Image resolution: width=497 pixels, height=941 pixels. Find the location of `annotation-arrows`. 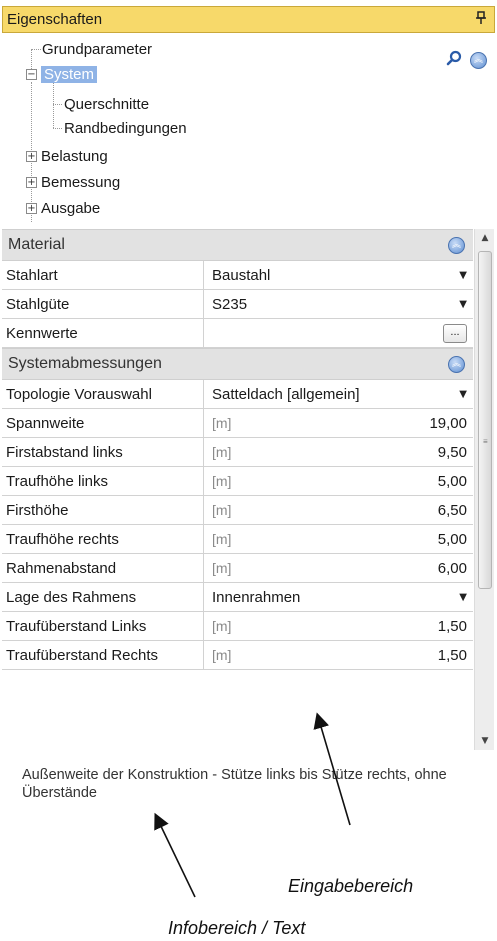

annotation-arrows is located at coordinates (252, 805).